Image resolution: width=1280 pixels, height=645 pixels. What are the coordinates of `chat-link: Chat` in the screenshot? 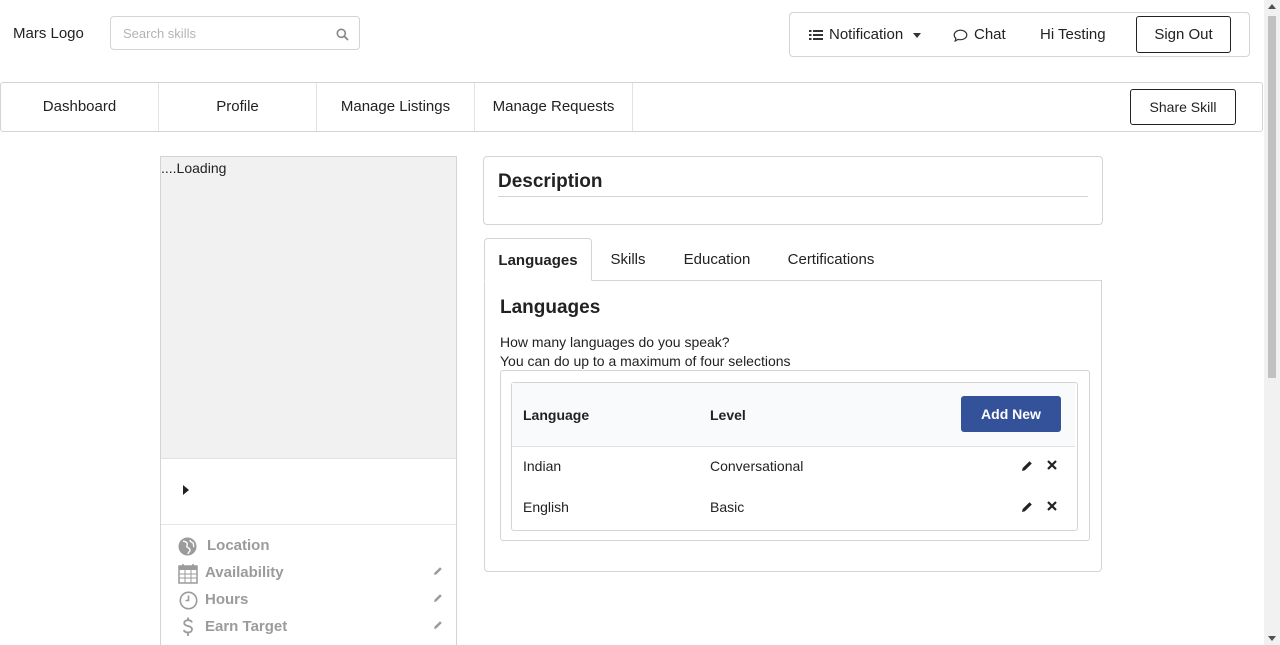 It's located at (979, 34).